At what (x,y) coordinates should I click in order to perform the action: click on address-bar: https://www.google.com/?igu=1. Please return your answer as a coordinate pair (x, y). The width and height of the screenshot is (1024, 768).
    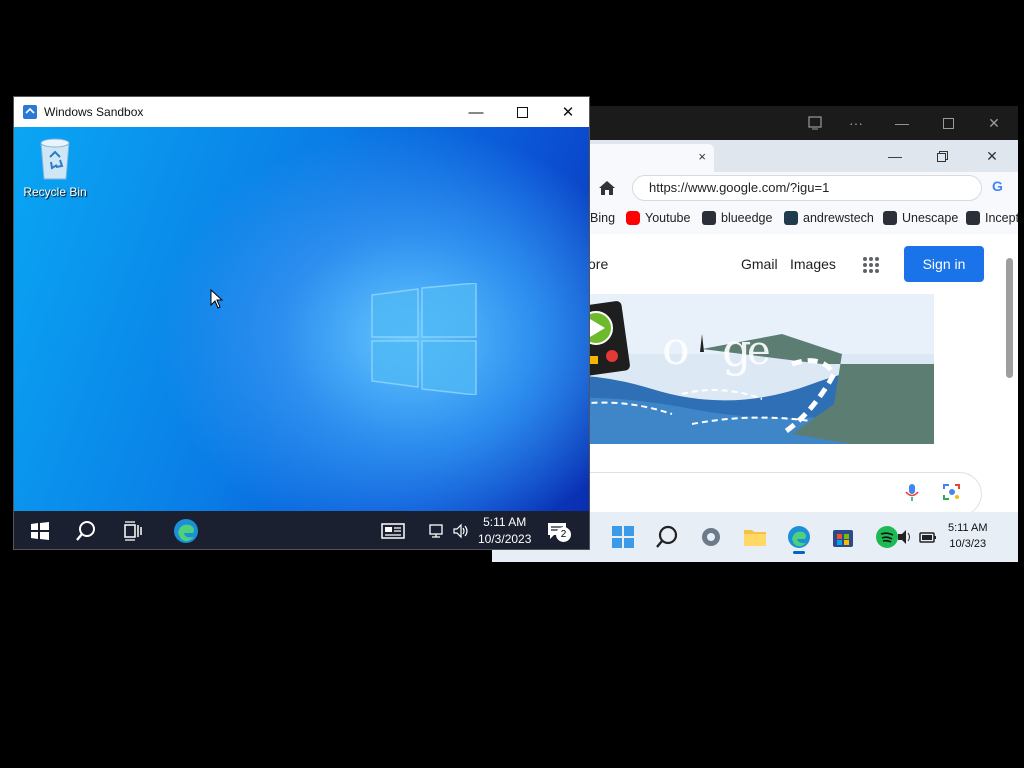
    Looking at the image, I should click on (807, 188).